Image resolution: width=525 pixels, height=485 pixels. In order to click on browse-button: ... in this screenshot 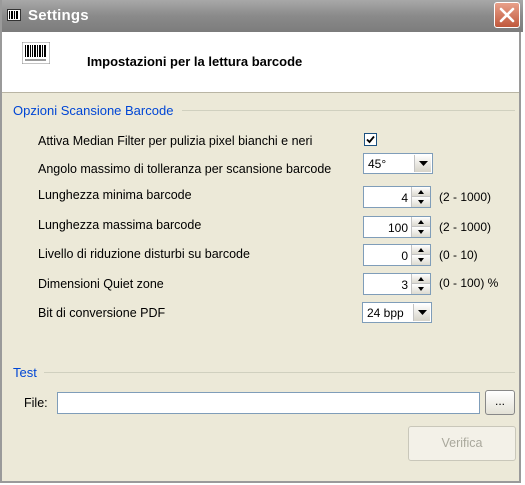, I will do `click(500, 402)`.